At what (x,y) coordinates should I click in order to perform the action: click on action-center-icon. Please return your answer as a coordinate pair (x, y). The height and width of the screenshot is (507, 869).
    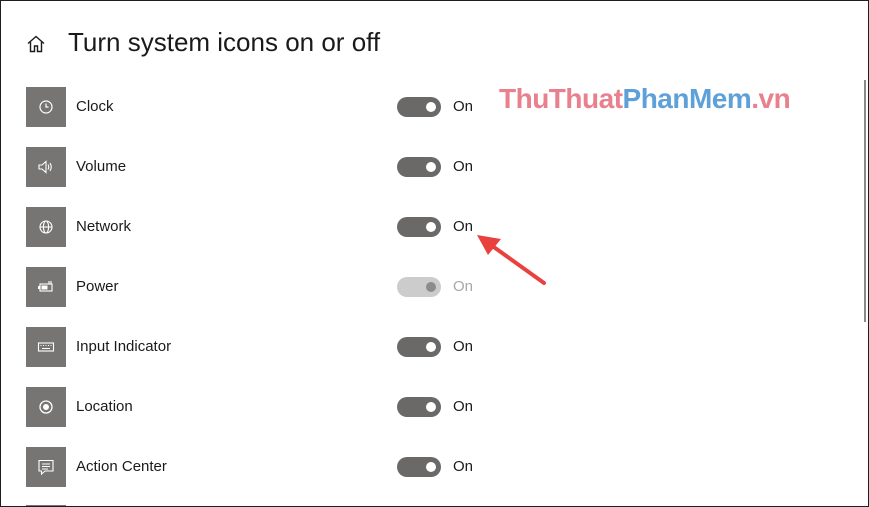
    Looking at the image, I should click on (46, 467).